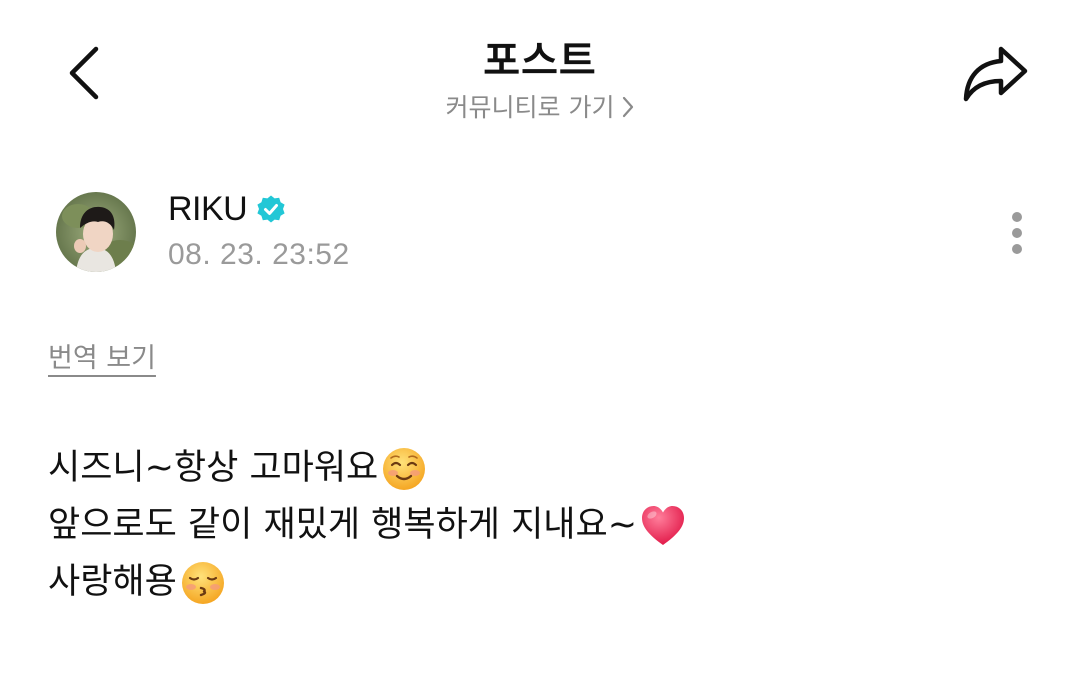 The height and width of the screenshot is (673, 1080). I want to click on page-title: 포스트, so click(540, 61).